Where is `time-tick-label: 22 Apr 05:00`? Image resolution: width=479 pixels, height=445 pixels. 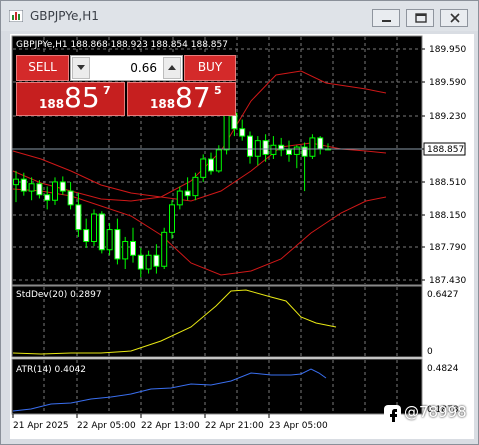
time-tick-label: 22 Apr 05:00 is located at coordinates (106, 426).